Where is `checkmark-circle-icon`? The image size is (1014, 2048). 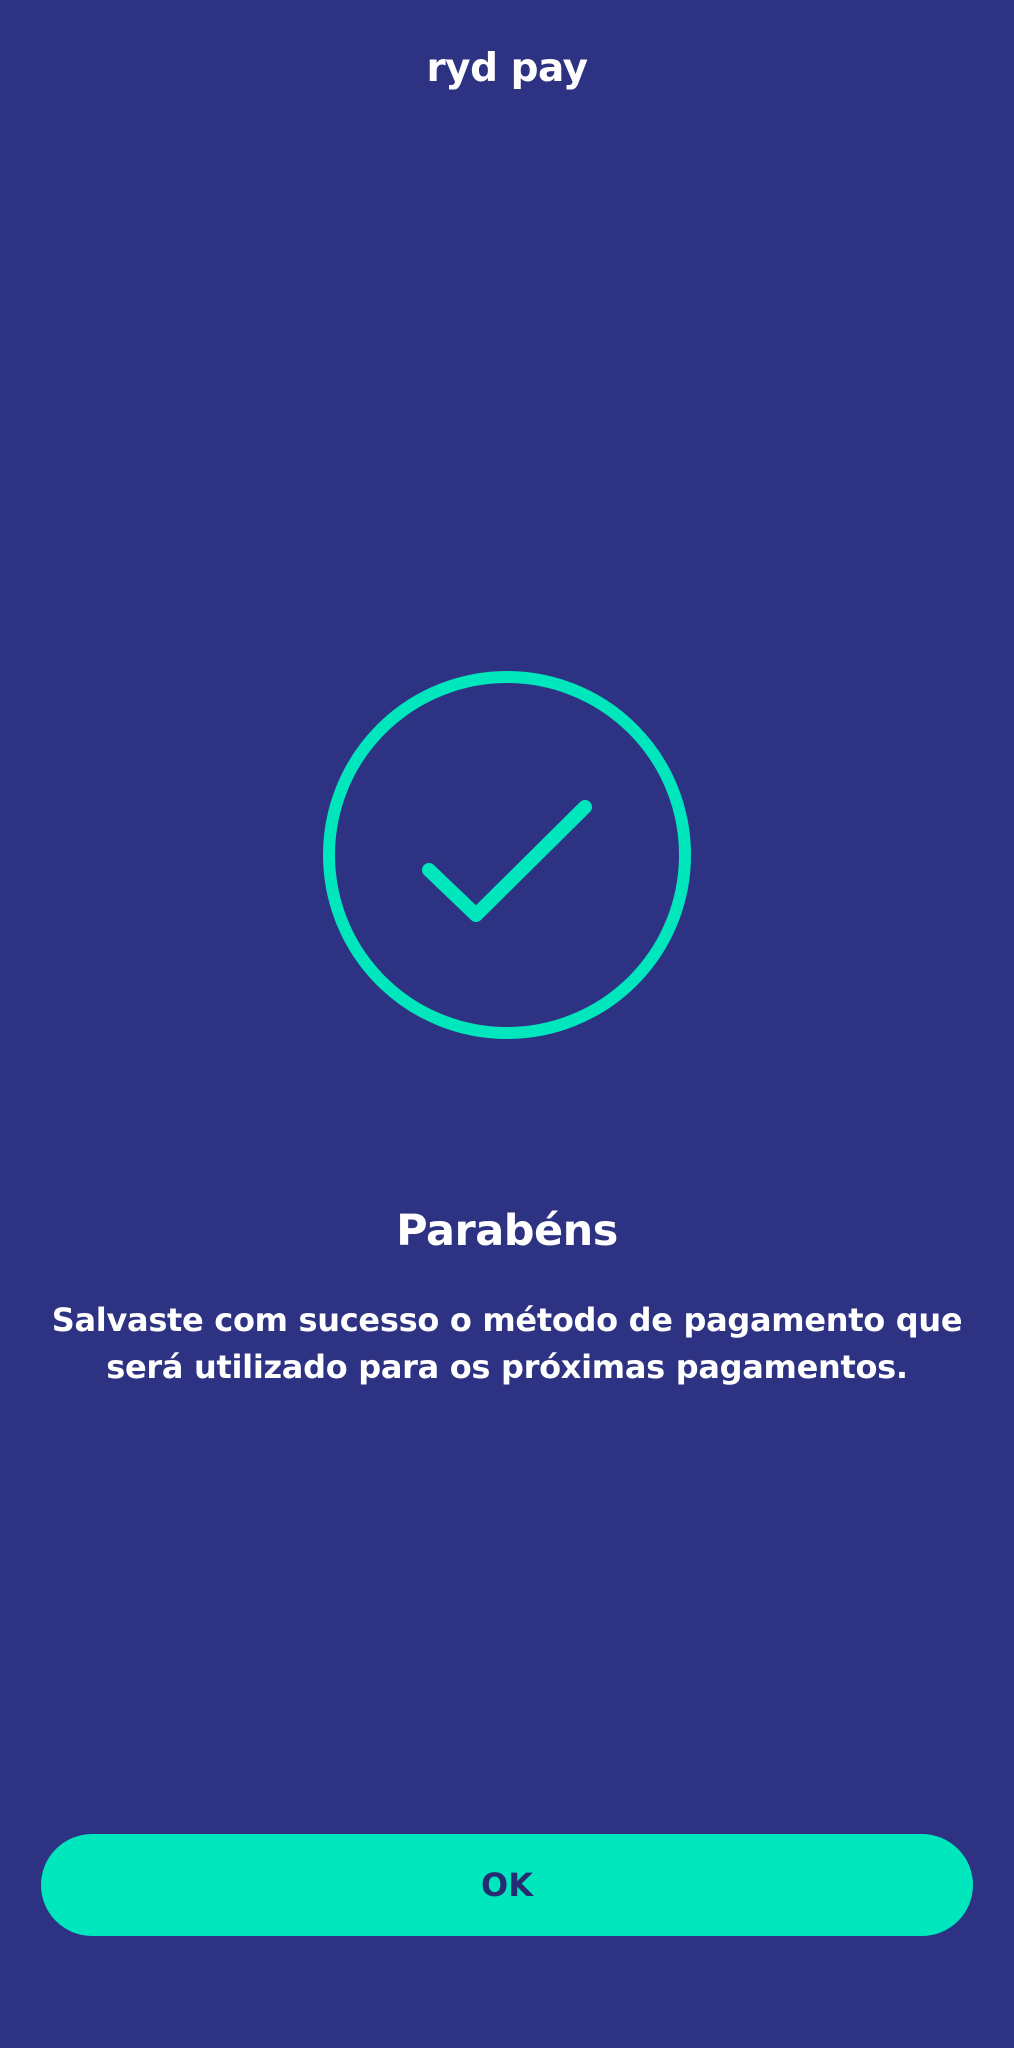 checkmark-circle-icon is located at coordinates (507, 855).